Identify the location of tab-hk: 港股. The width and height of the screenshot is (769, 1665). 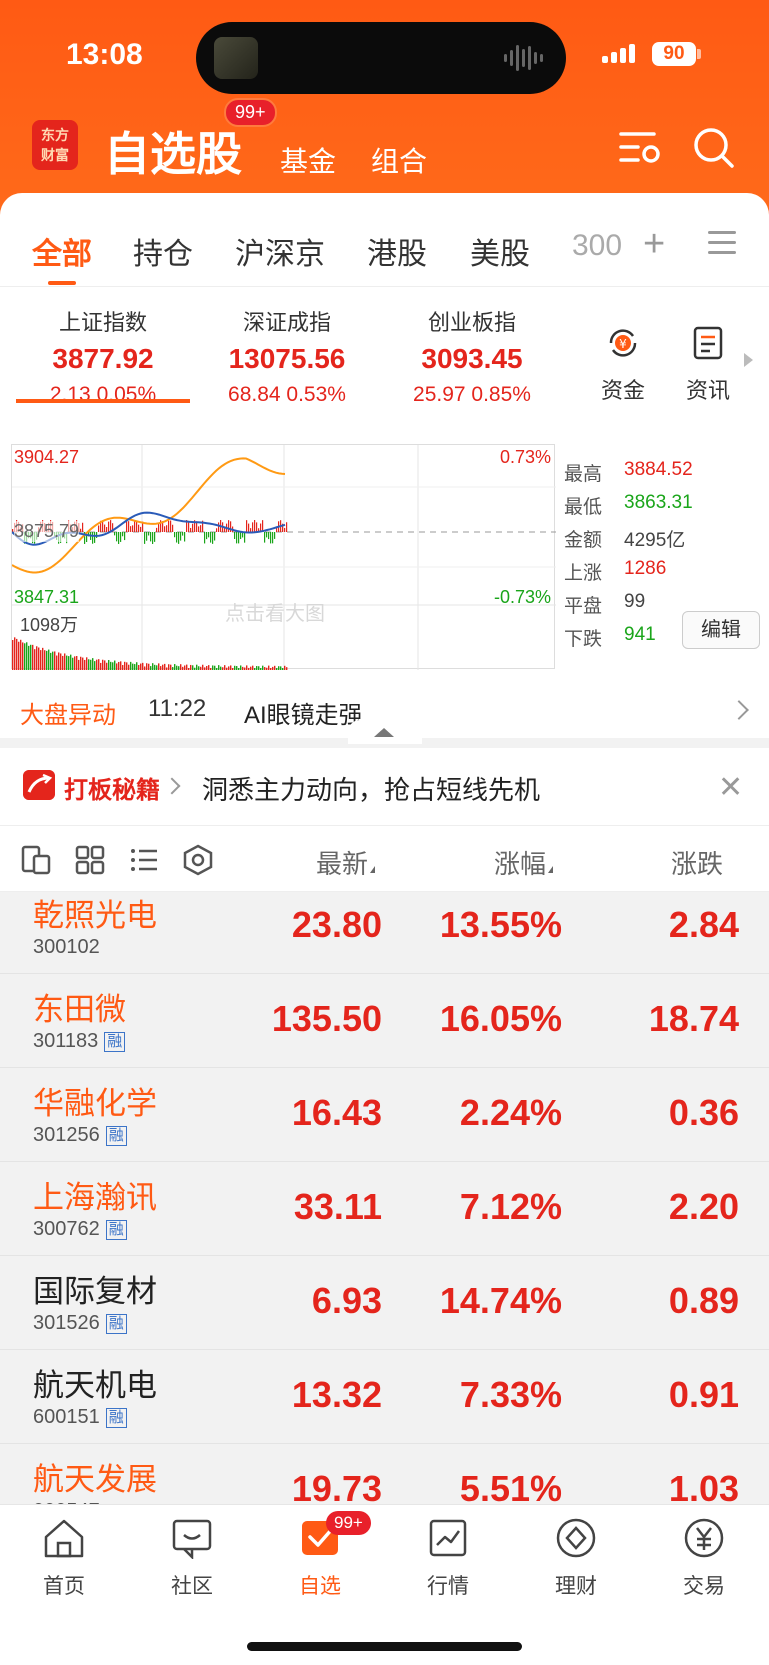
(397, 251).